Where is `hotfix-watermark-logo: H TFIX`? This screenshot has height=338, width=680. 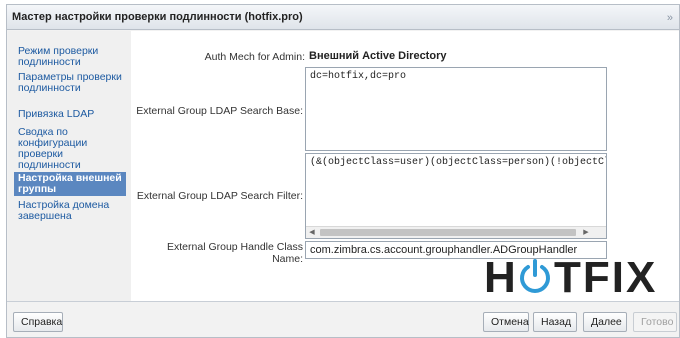 hotfix-watermark-logo: H TFIX is located at coordinates (582, 279).